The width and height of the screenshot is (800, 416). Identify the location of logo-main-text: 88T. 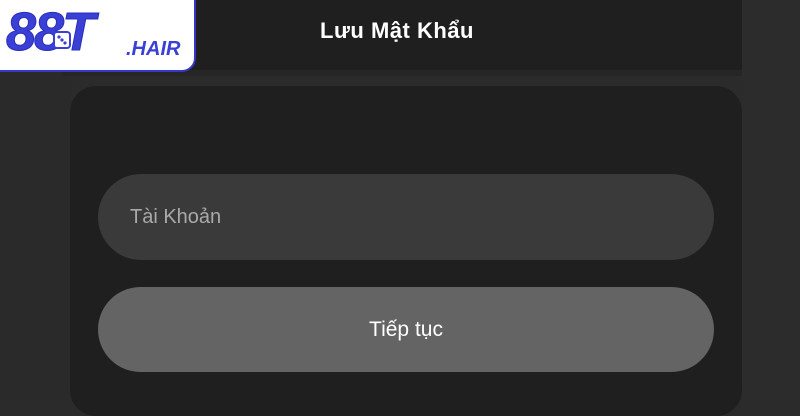
(50, 32).